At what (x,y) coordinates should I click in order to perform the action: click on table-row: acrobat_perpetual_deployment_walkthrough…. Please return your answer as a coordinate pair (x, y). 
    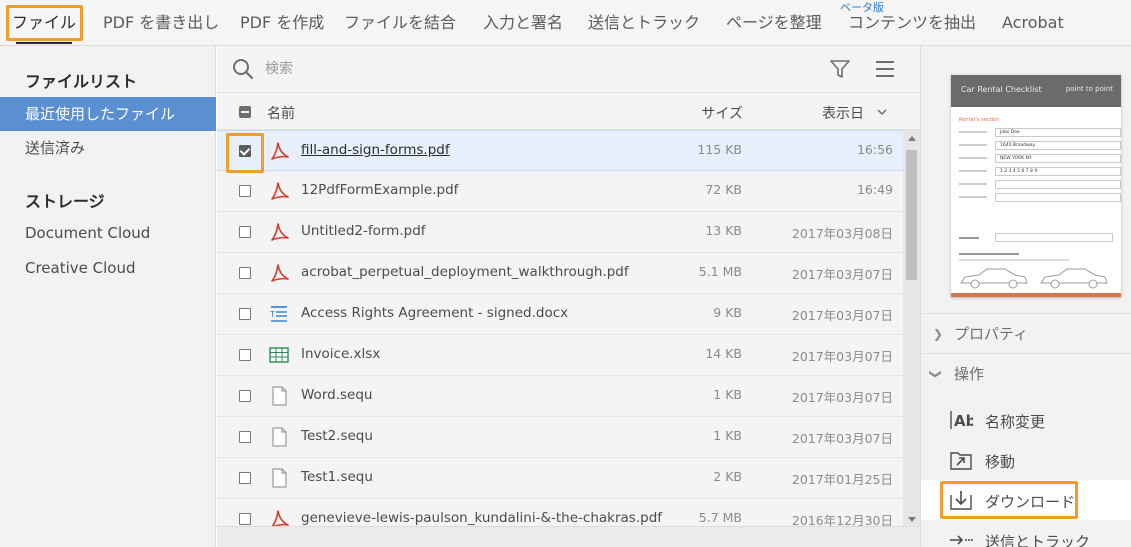
    Looking at the image, I should click on (560, 273).